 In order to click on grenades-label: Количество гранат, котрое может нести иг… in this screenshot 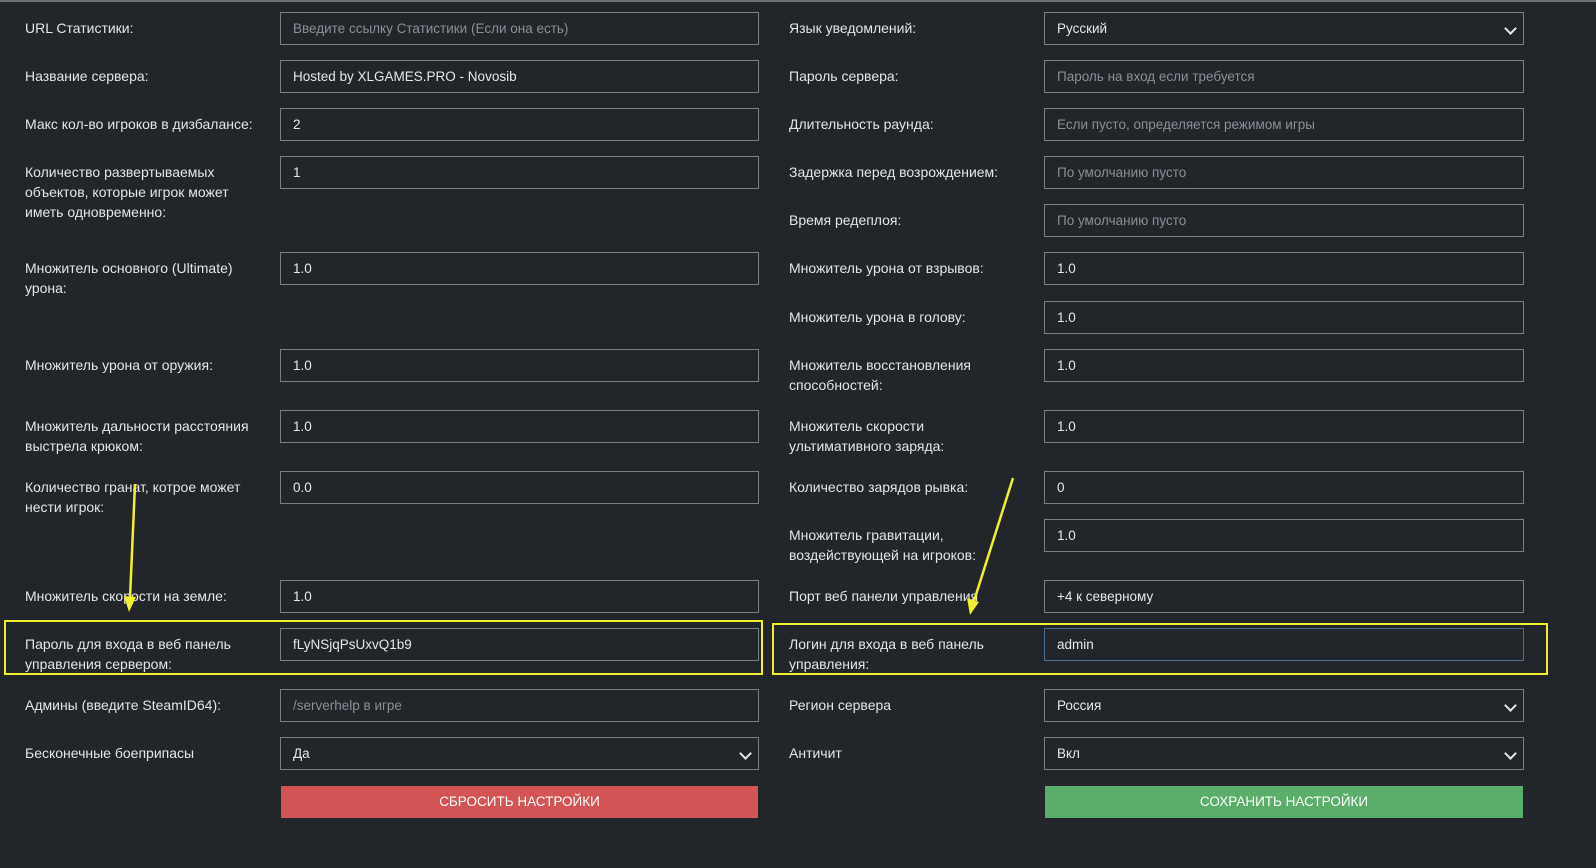, I will do `click(133, 497)`.